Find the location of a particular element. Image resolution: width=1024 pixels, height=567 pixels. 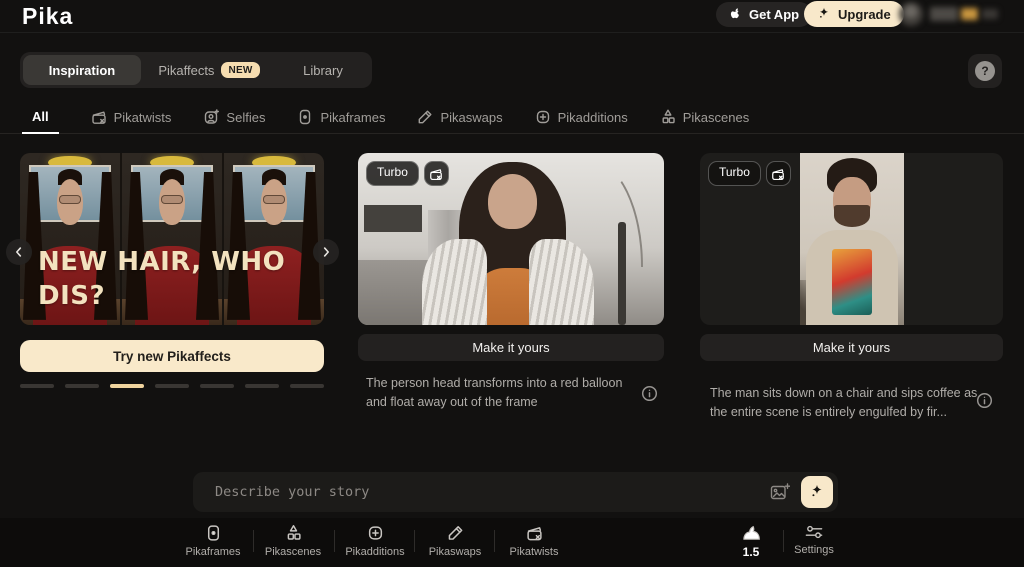

chevron-left-icon is located at coordinates (19, 252).